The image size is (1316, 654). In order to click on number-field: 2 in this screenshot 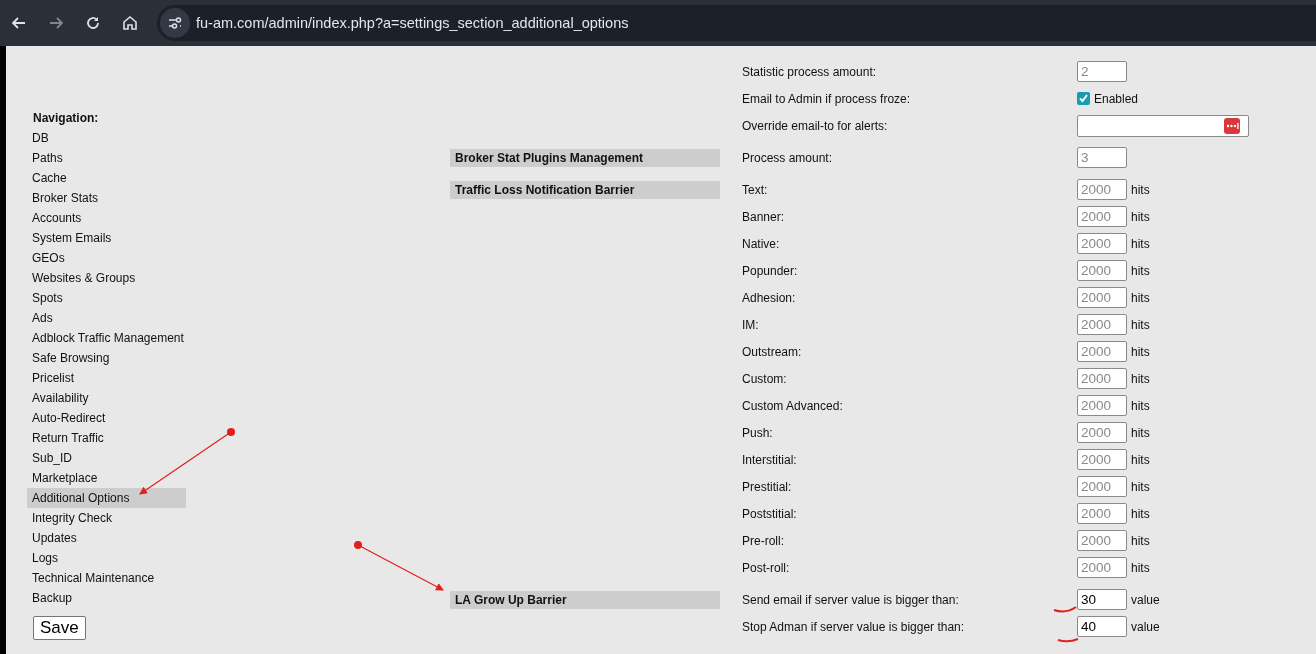, I will do `click(1102, 71)`.